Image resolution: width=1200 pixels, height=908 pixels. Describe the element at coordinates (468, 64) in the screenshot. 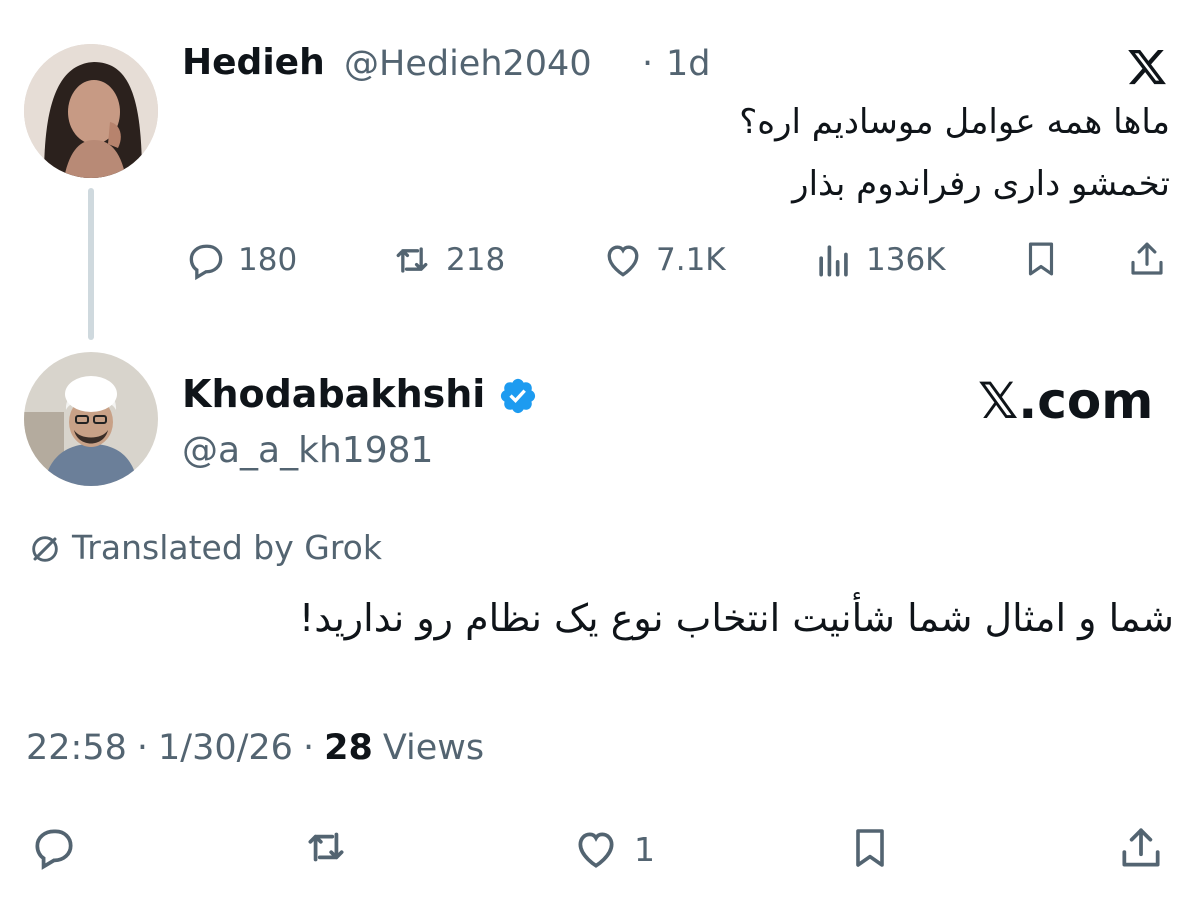

I see `handle-hedieh: @Hedieh2040` at that location.